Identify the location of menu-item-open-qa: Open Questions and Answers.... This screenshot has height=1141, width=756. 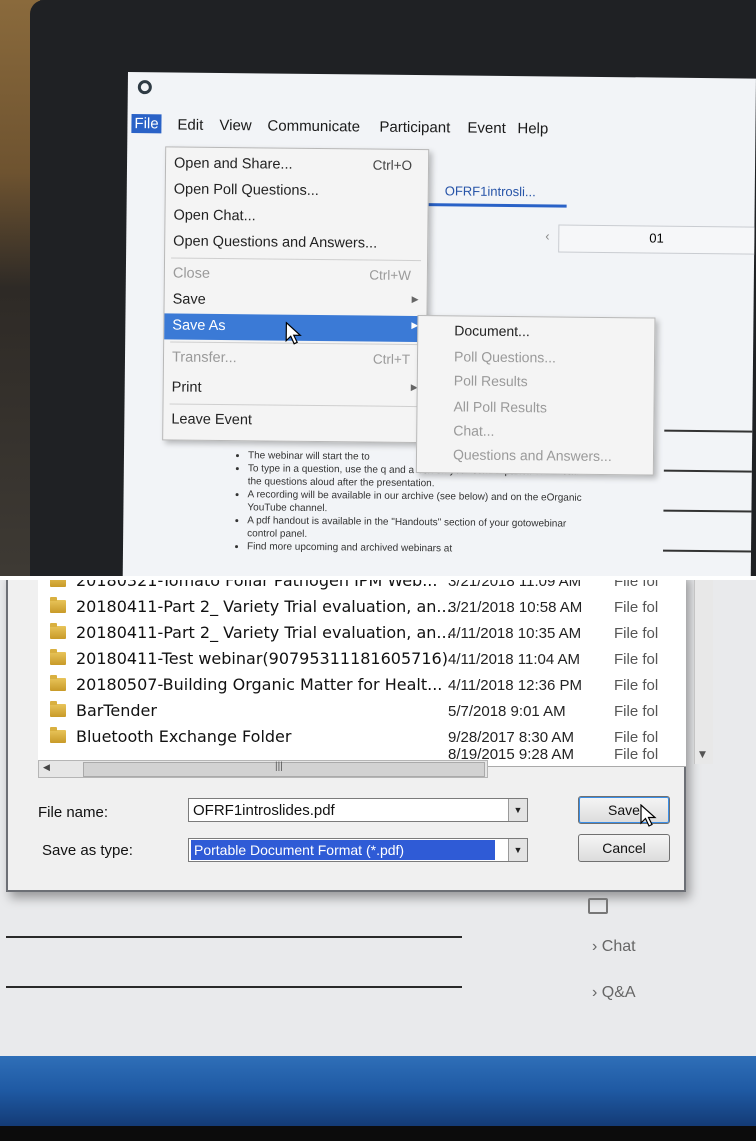
(296, 243).